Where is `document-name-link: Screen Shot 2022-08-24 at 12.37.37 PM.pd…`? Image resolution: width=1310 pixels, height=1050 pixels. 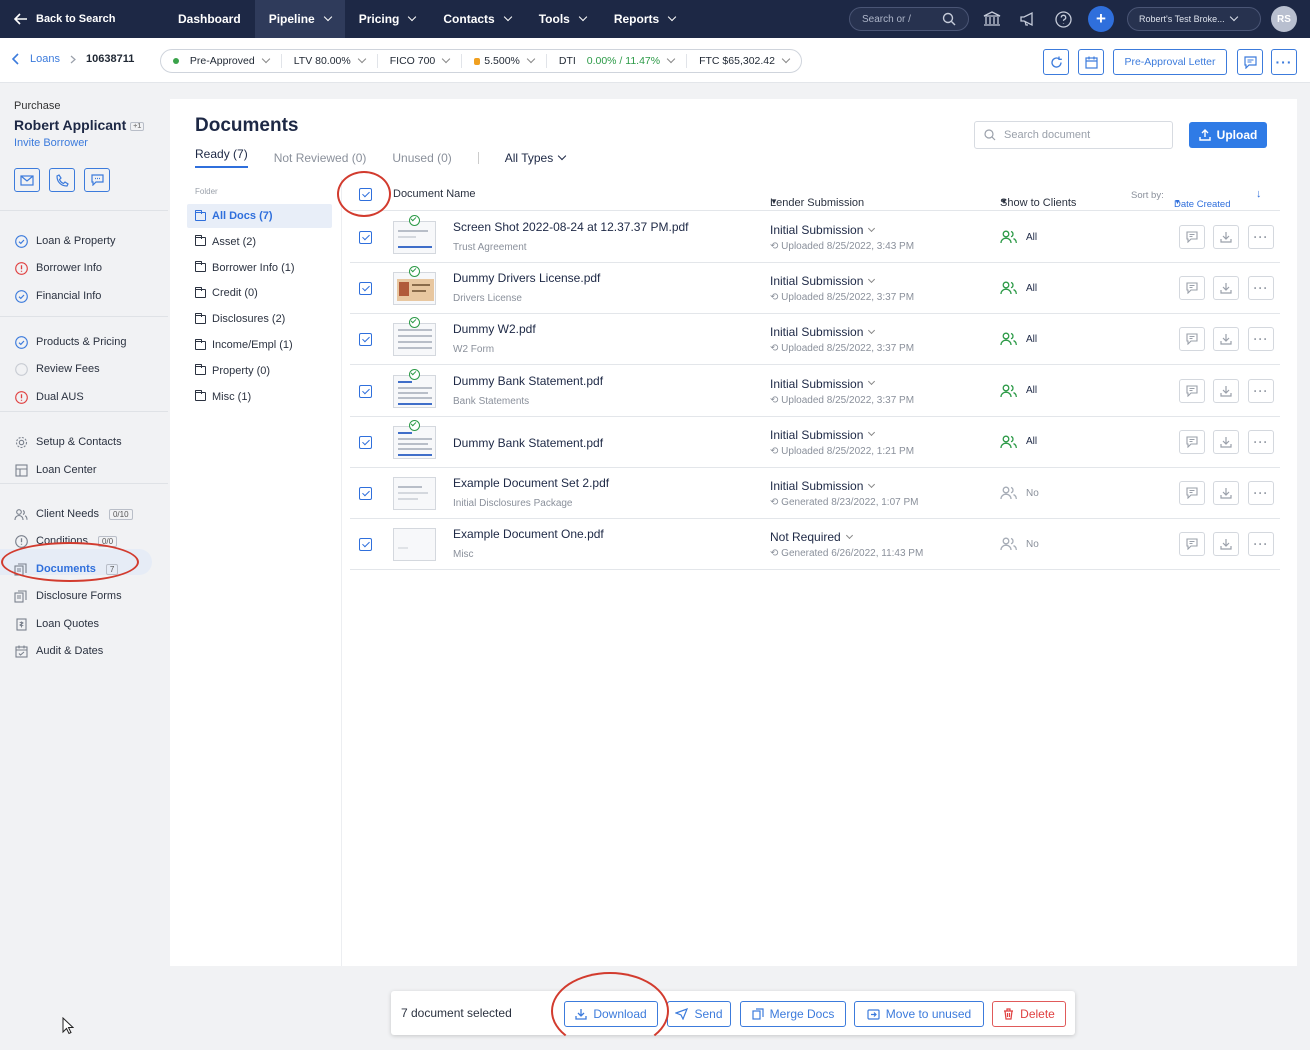
document-name-link: Screen Shot 2022-08-24 at 12.37.37 PM.pd… is located at coordinates (571, 227).